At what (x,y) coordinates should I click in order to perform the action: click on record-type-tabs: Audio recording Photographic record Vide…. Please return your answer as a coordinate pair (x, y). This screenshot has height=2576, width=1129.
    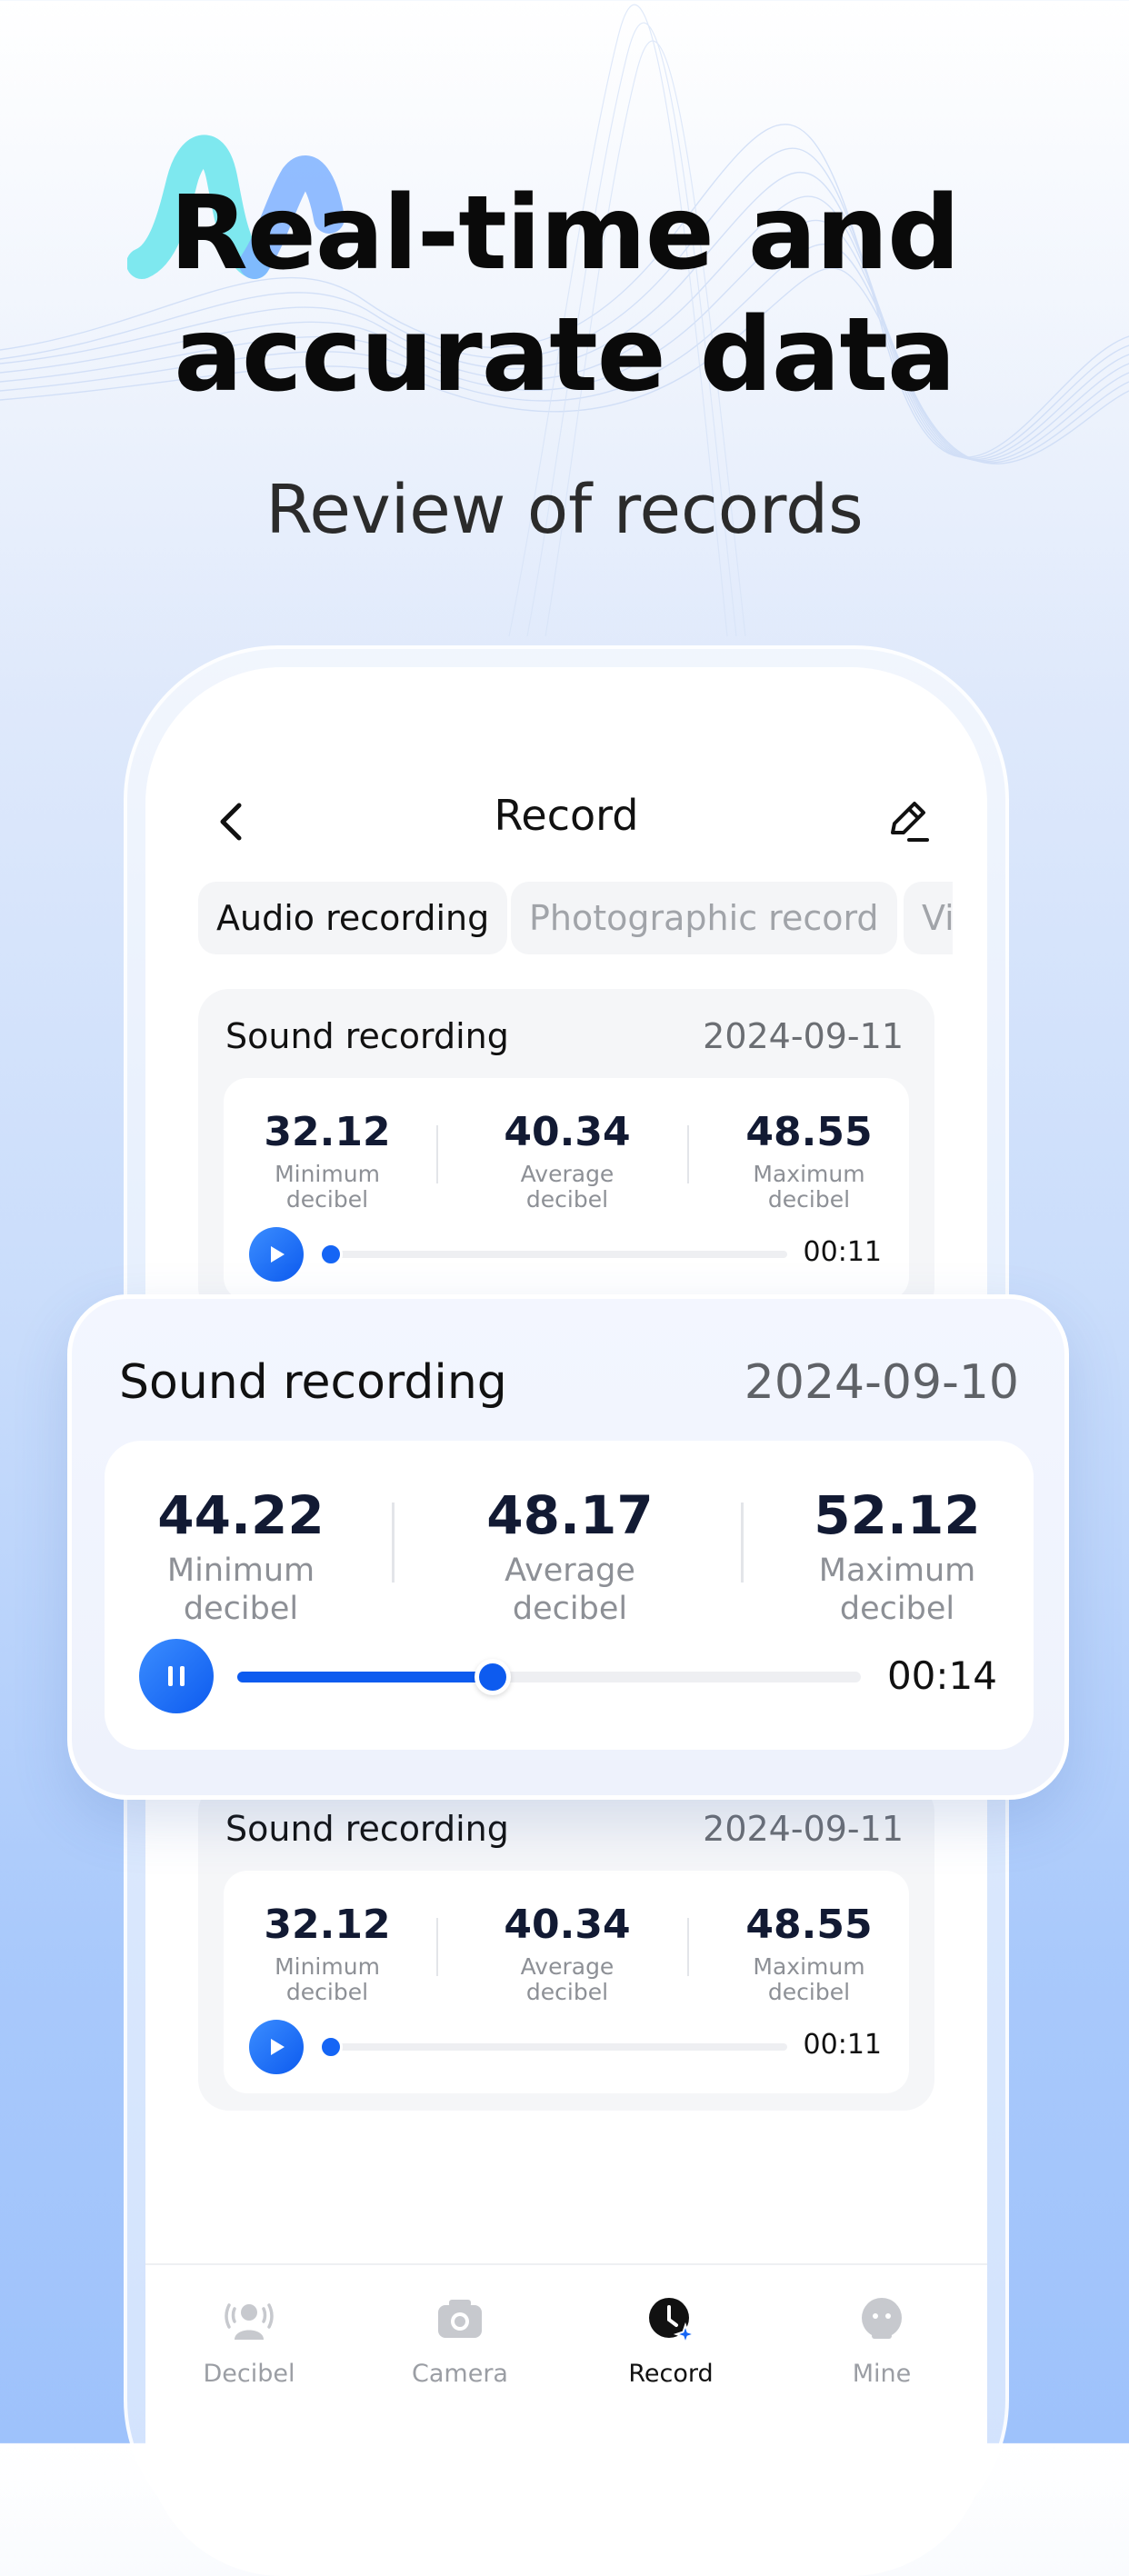
    Looking at the image, I should click on (576, 919).